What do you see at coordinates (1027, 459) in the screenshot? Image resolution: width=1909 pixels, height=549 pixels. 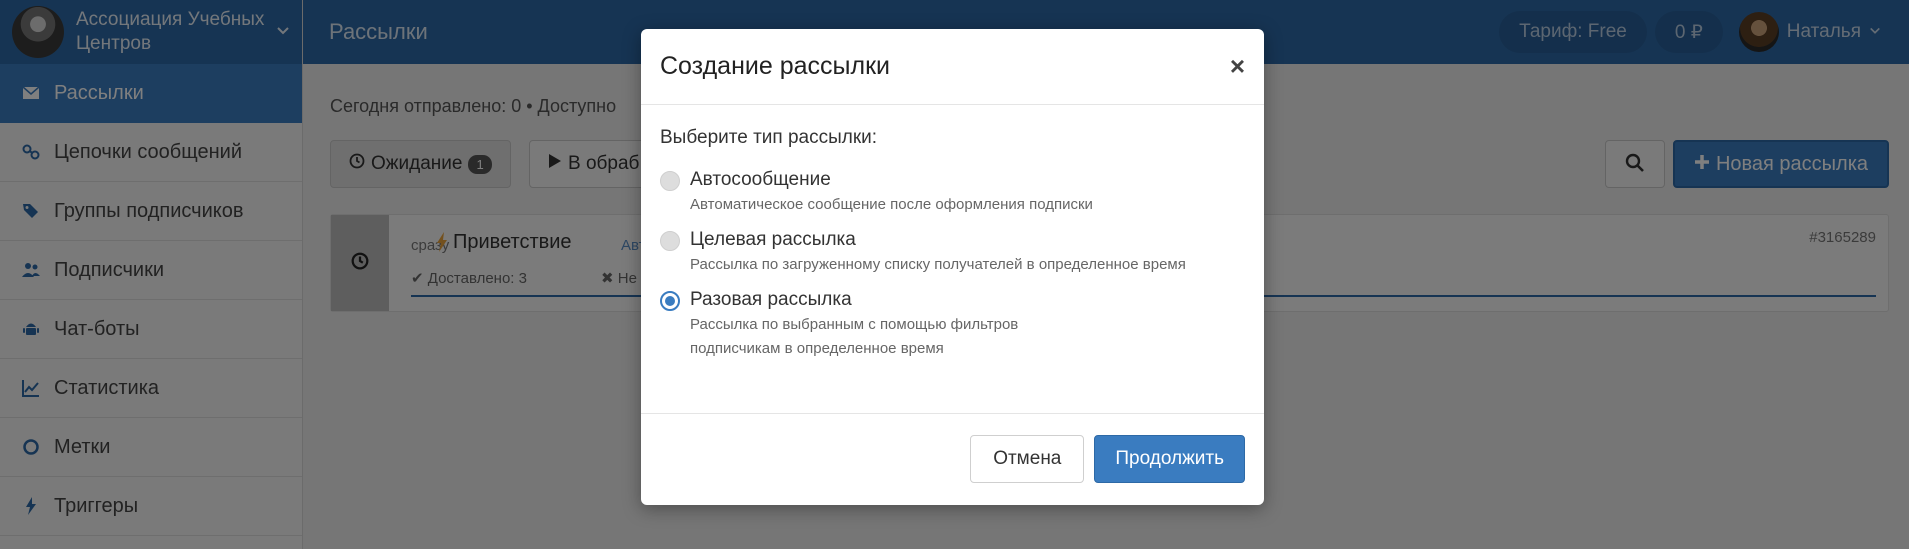 I see `cancel-button: Отмена` at bounding box center [1027, 459].